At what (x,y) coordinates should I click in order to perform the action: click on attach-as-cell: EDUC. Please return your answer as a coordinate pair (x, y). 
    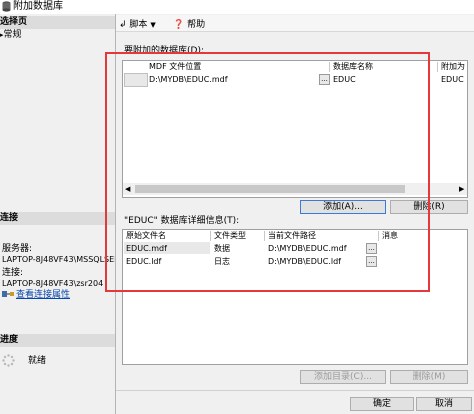
    Looking at the image, I should click on (454, 79).